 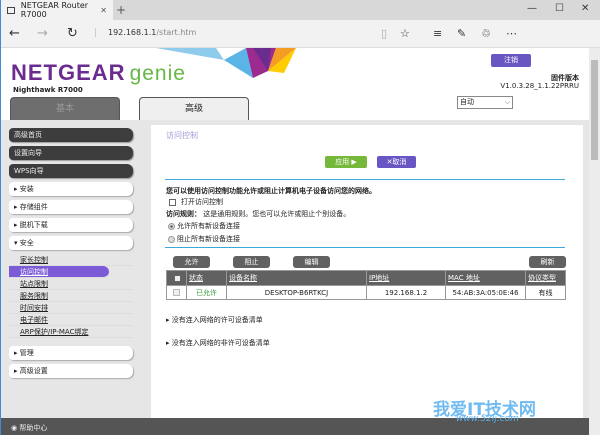 I want to click on label: 管理, so click(x=26, y=353).